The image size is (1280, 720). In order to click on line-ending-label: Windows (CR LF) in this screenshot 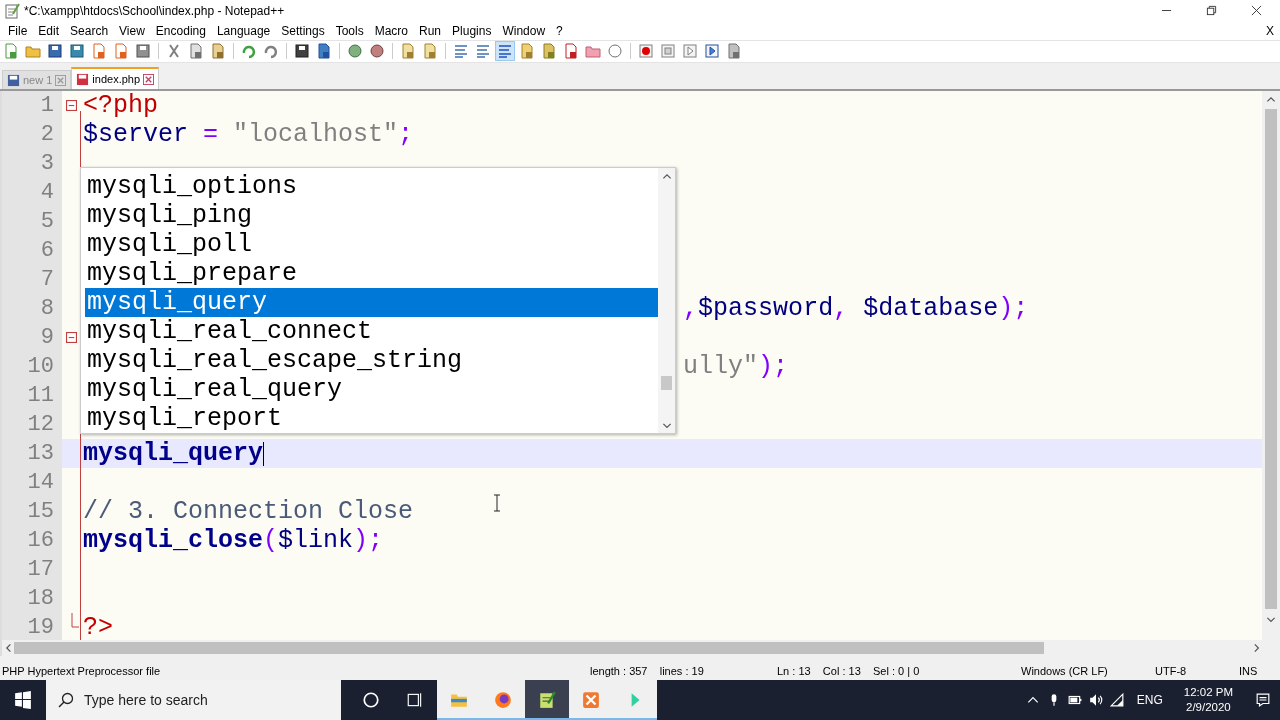, I will do `click(1065, 671)`.